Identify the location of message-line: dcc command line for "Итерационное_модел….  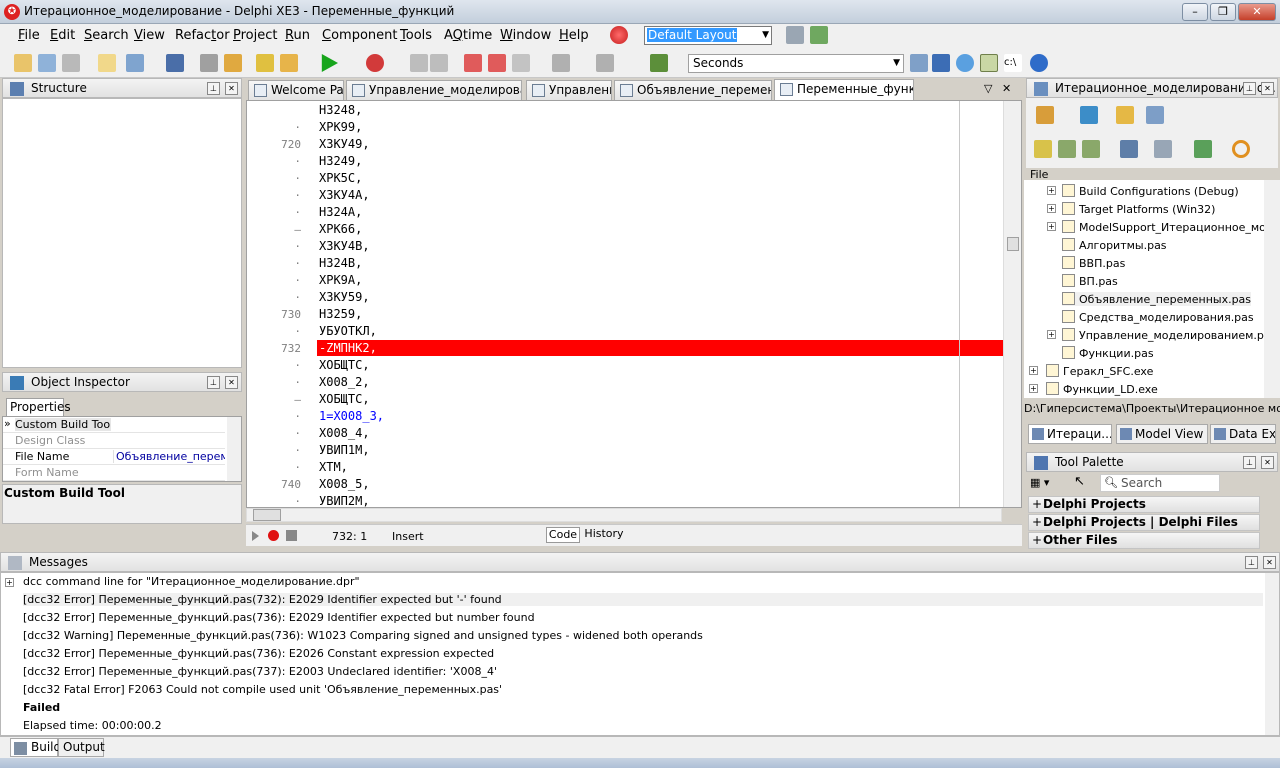
(191, 581).